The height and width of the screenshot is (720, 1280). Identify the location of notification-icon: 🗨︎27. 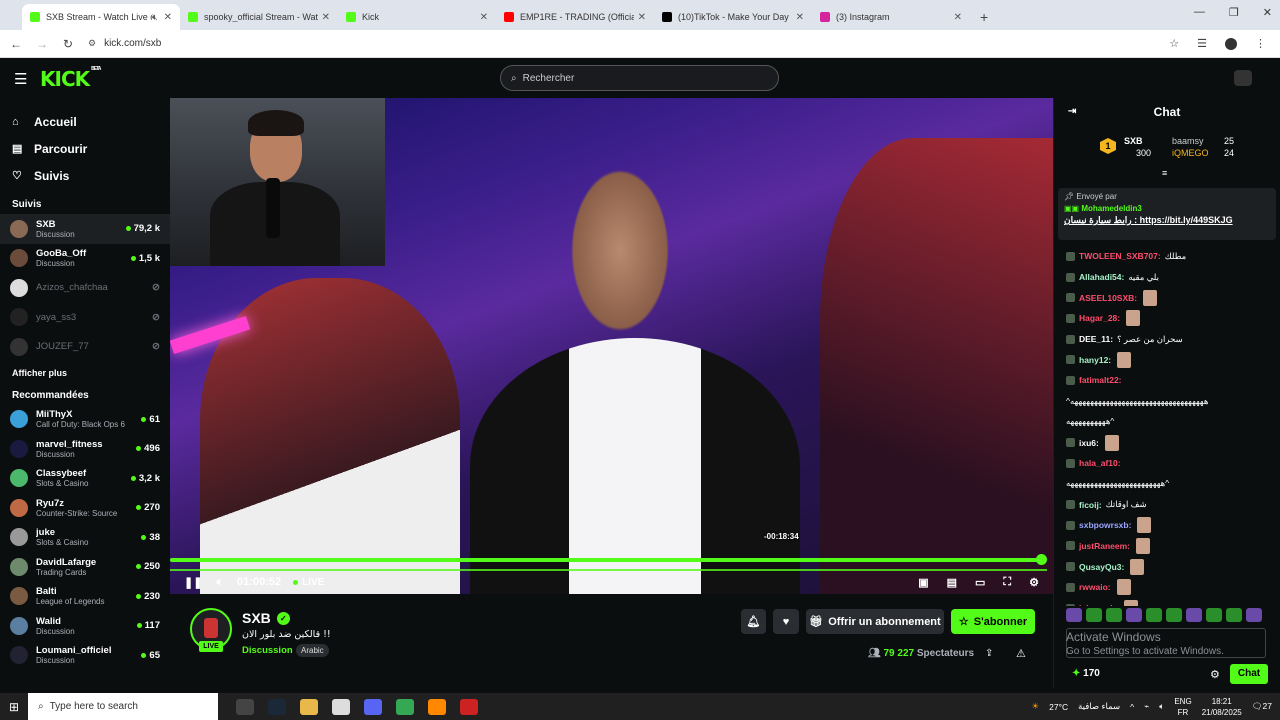
(1262, 706).